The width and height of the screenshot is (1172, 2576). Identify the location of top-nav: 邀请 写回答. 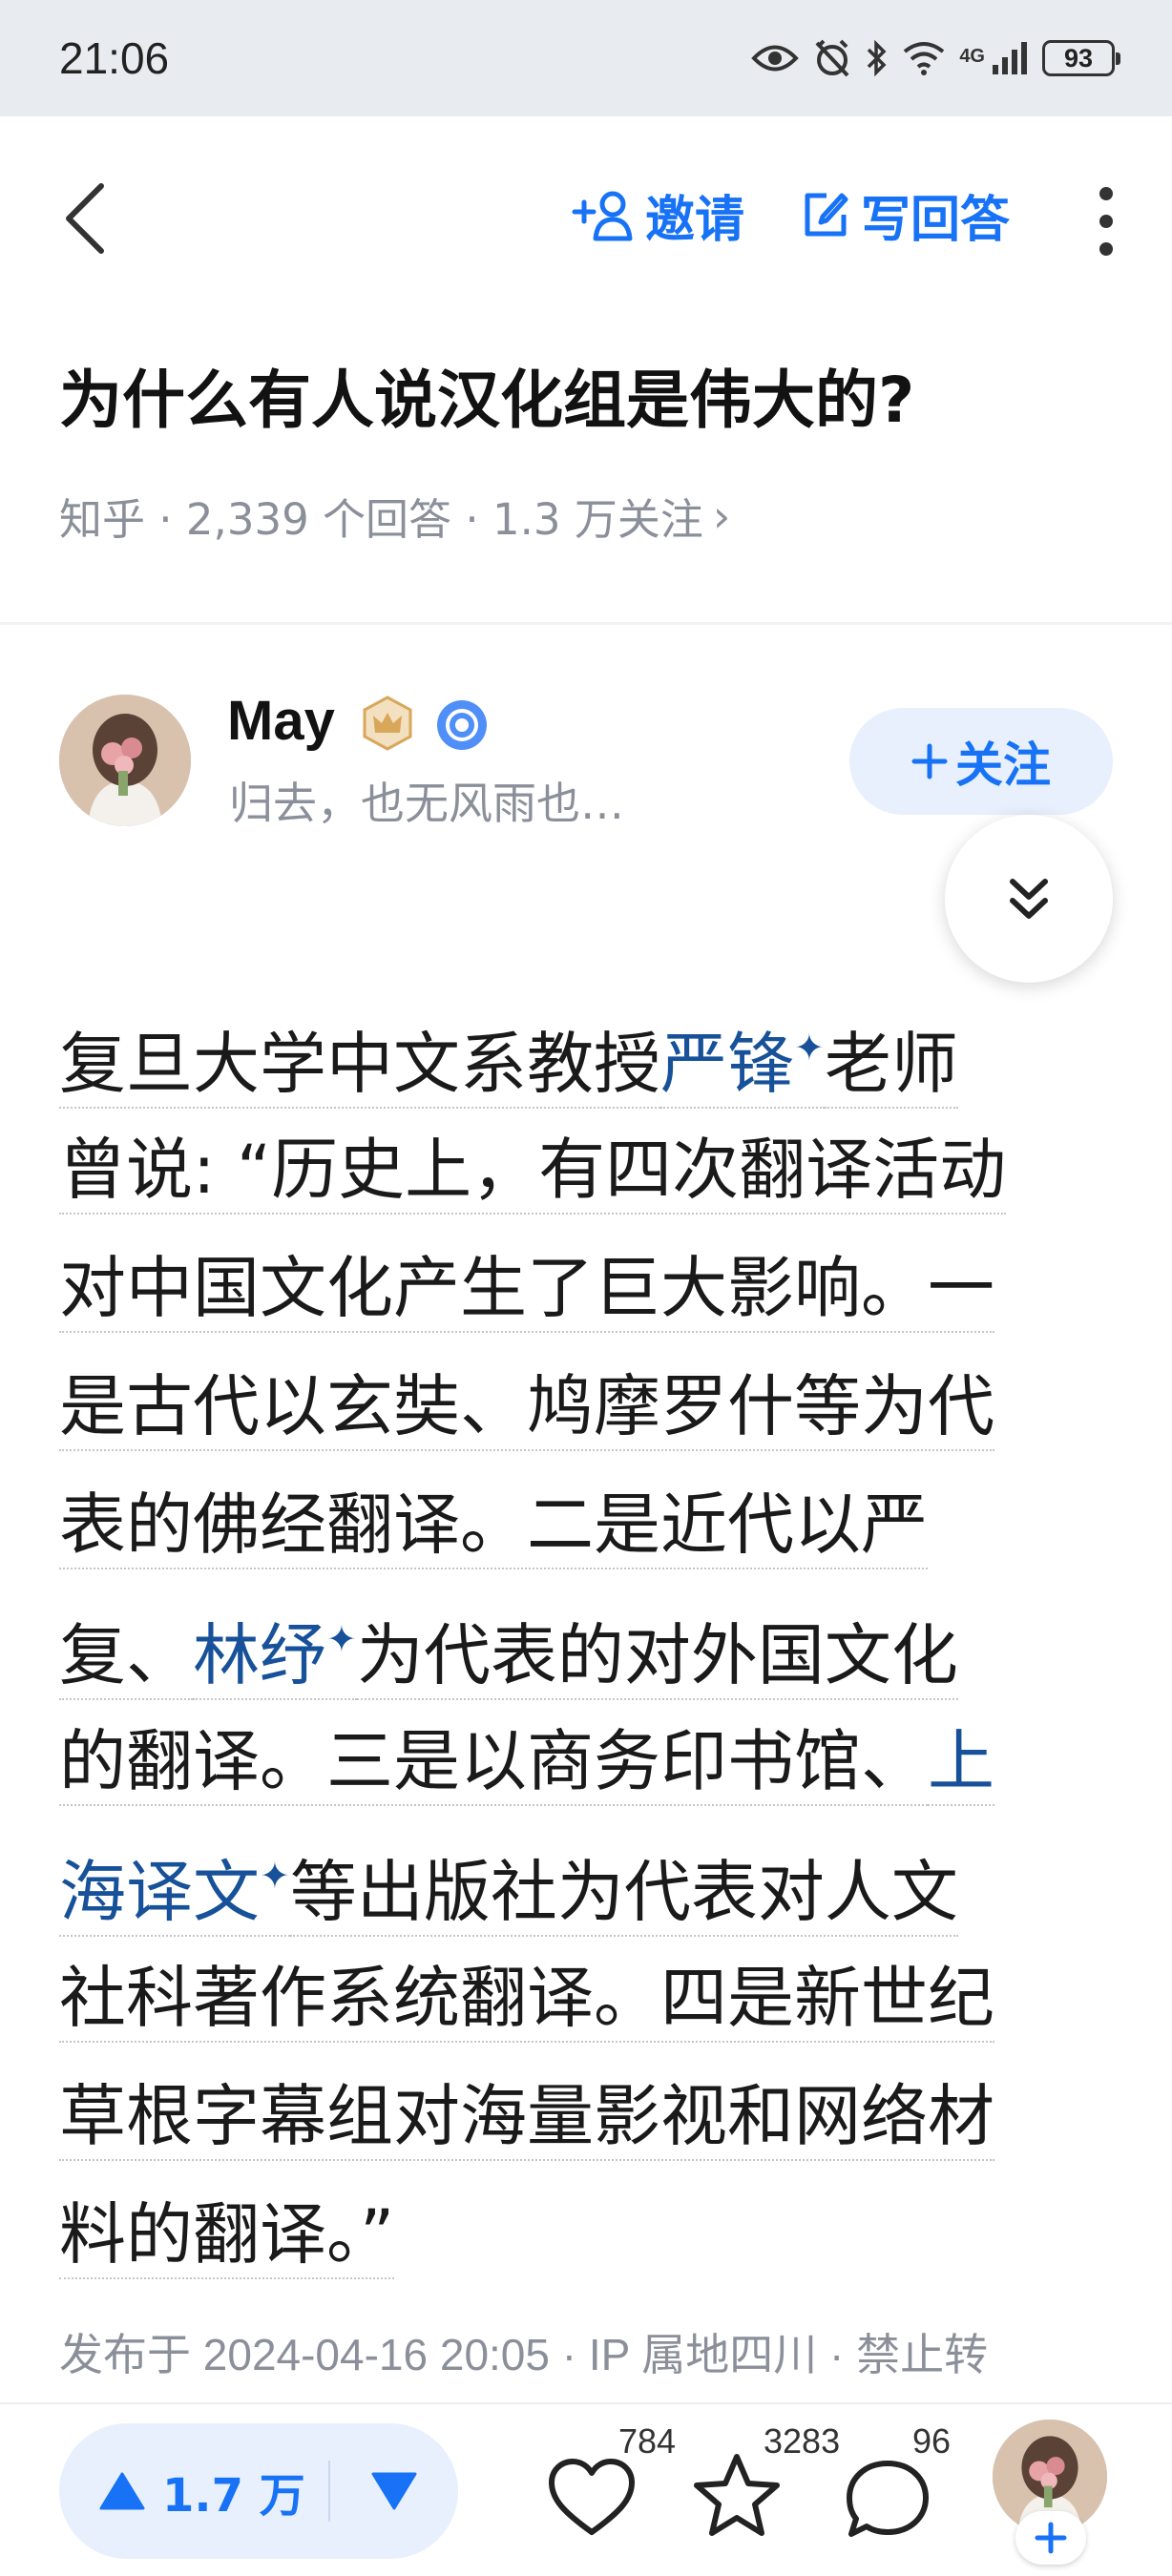
(586, 211).